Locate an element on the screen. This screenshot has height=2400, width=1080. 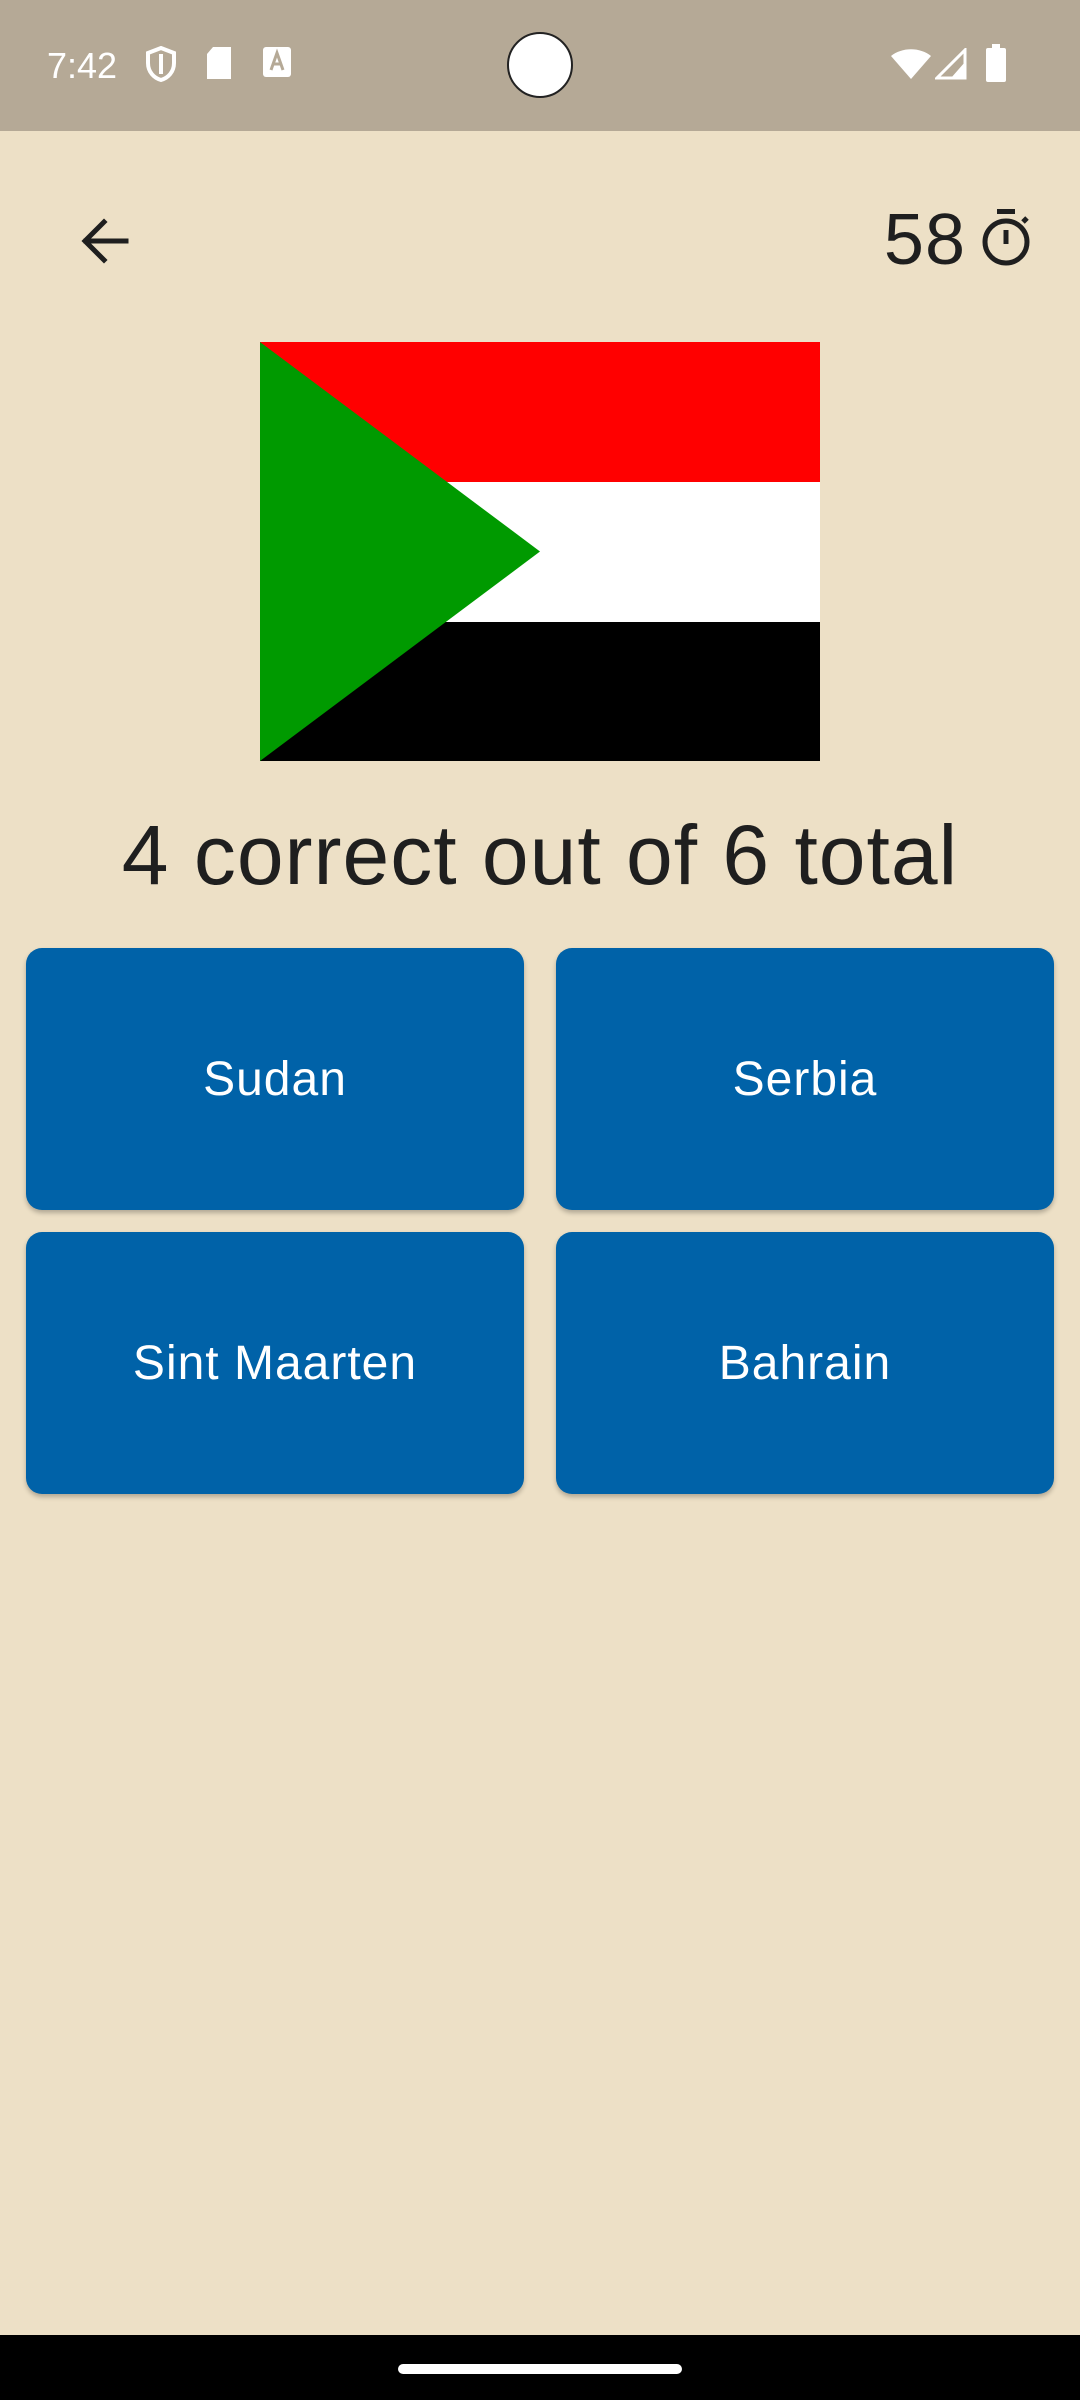
arrow-back-icon is located at coordinates (105, 243).